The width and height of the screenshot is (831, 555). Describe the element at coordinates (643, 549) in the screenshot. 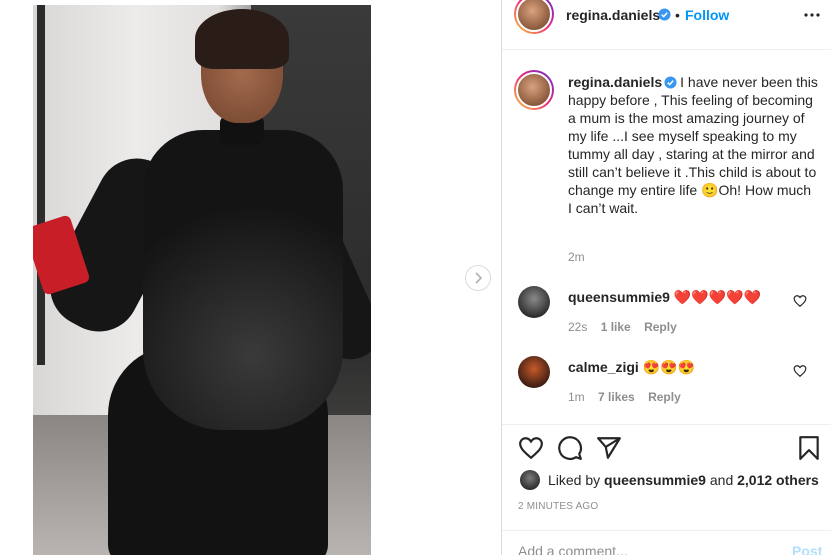

I see `comment-input` at that location.